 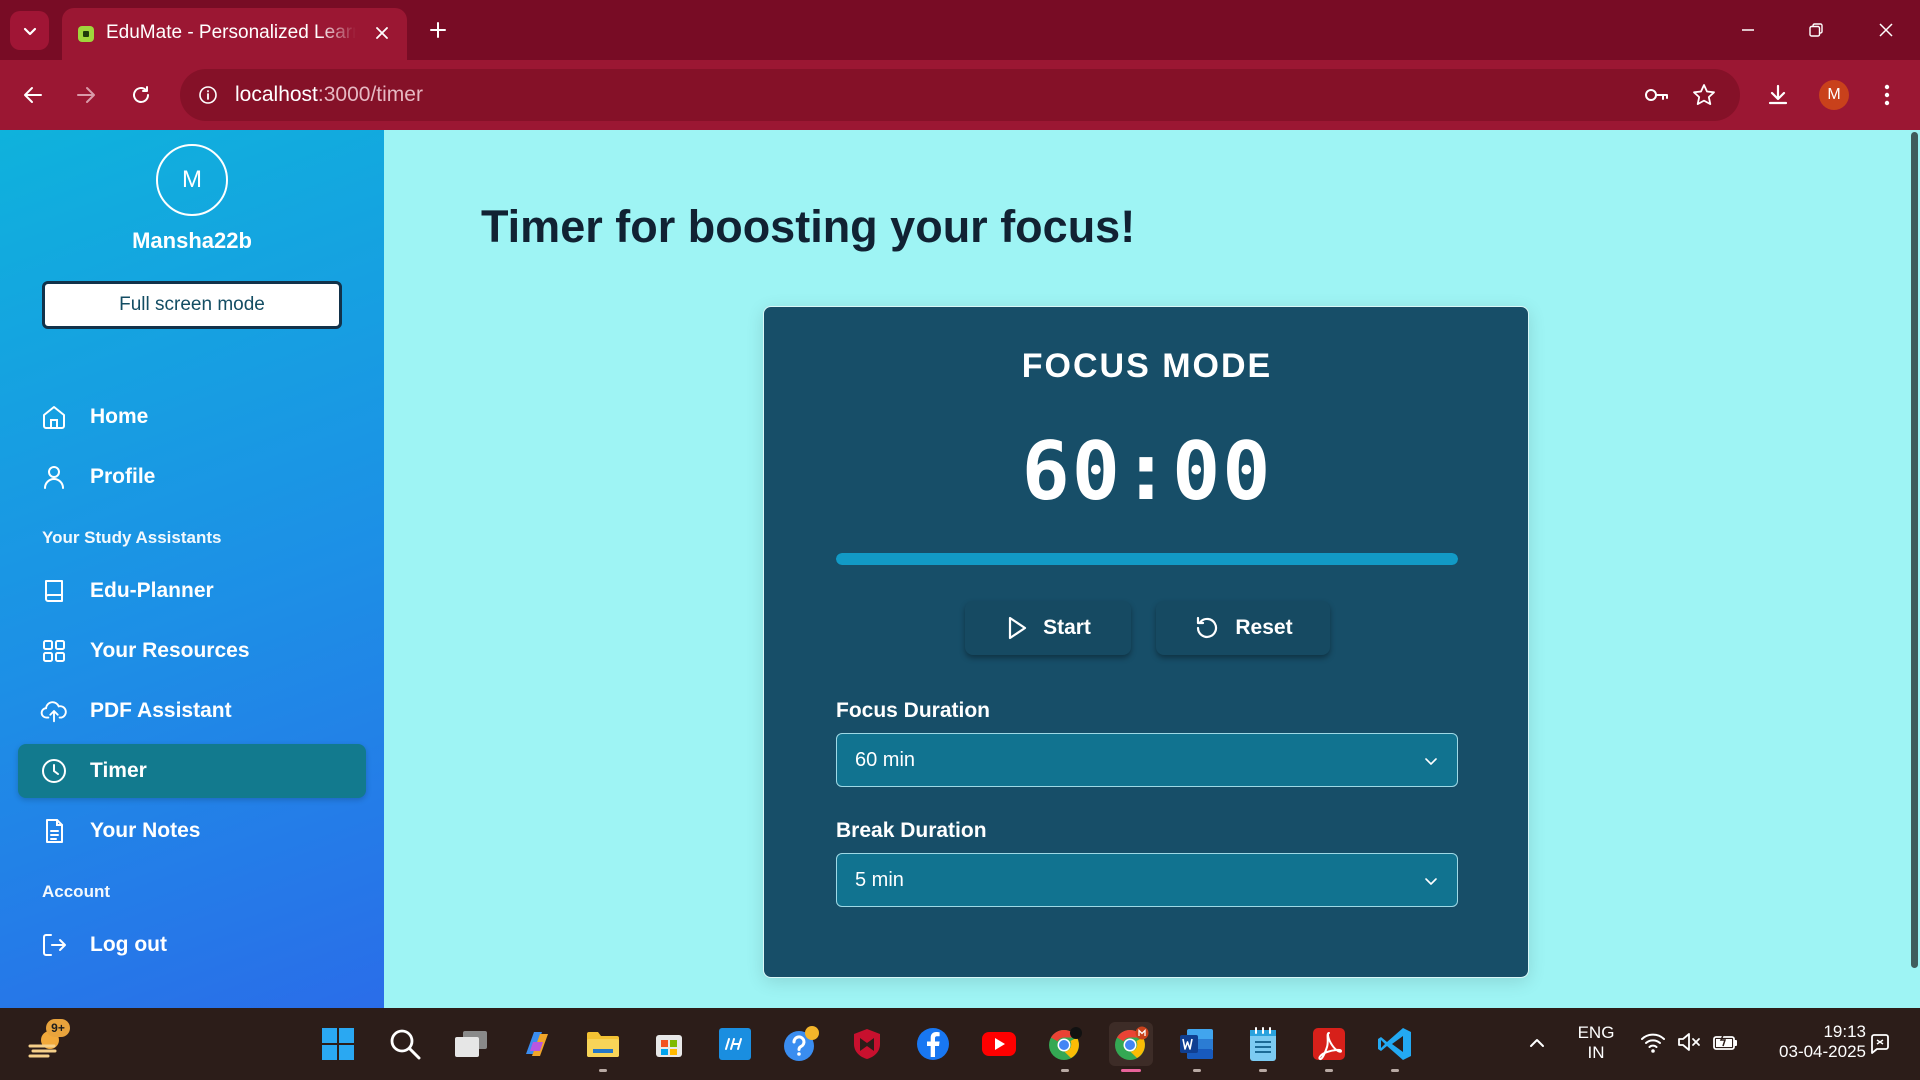 I want to click on chrome-icon, so click(x=1065, y=1043).